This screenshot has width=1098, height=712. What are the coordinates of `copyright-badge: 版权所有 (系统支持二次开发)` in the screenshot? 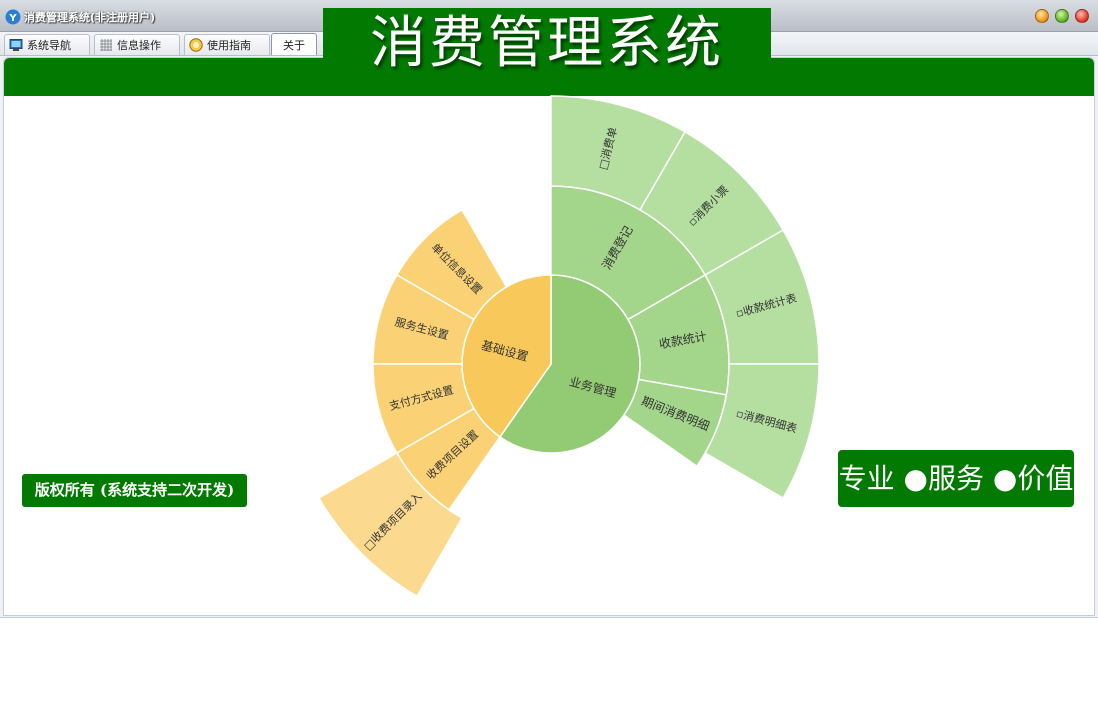 It's located at (134, 490).